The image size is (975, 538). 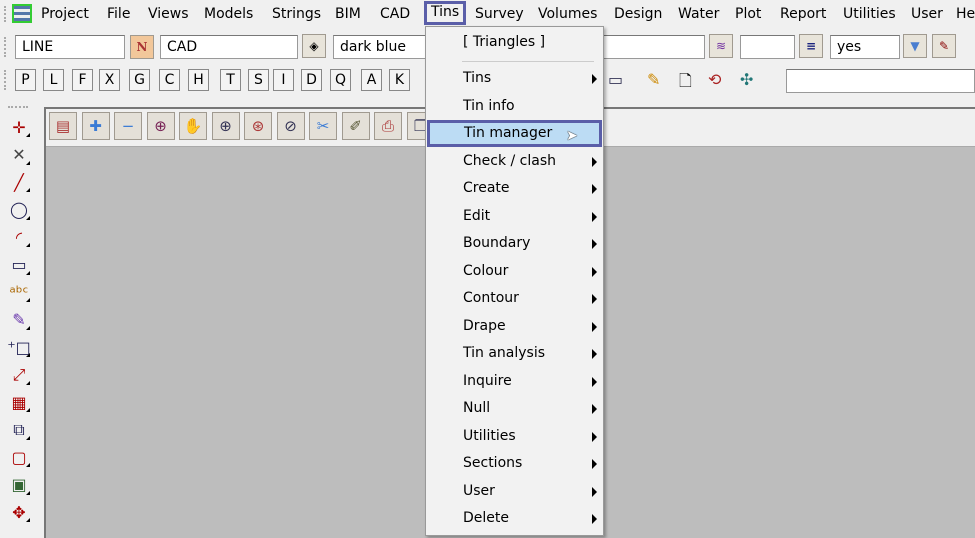 What do you see at coordinates (139, 80) in the screenshot?
I see `key-g-button: G` at bounding box center [139, 80].